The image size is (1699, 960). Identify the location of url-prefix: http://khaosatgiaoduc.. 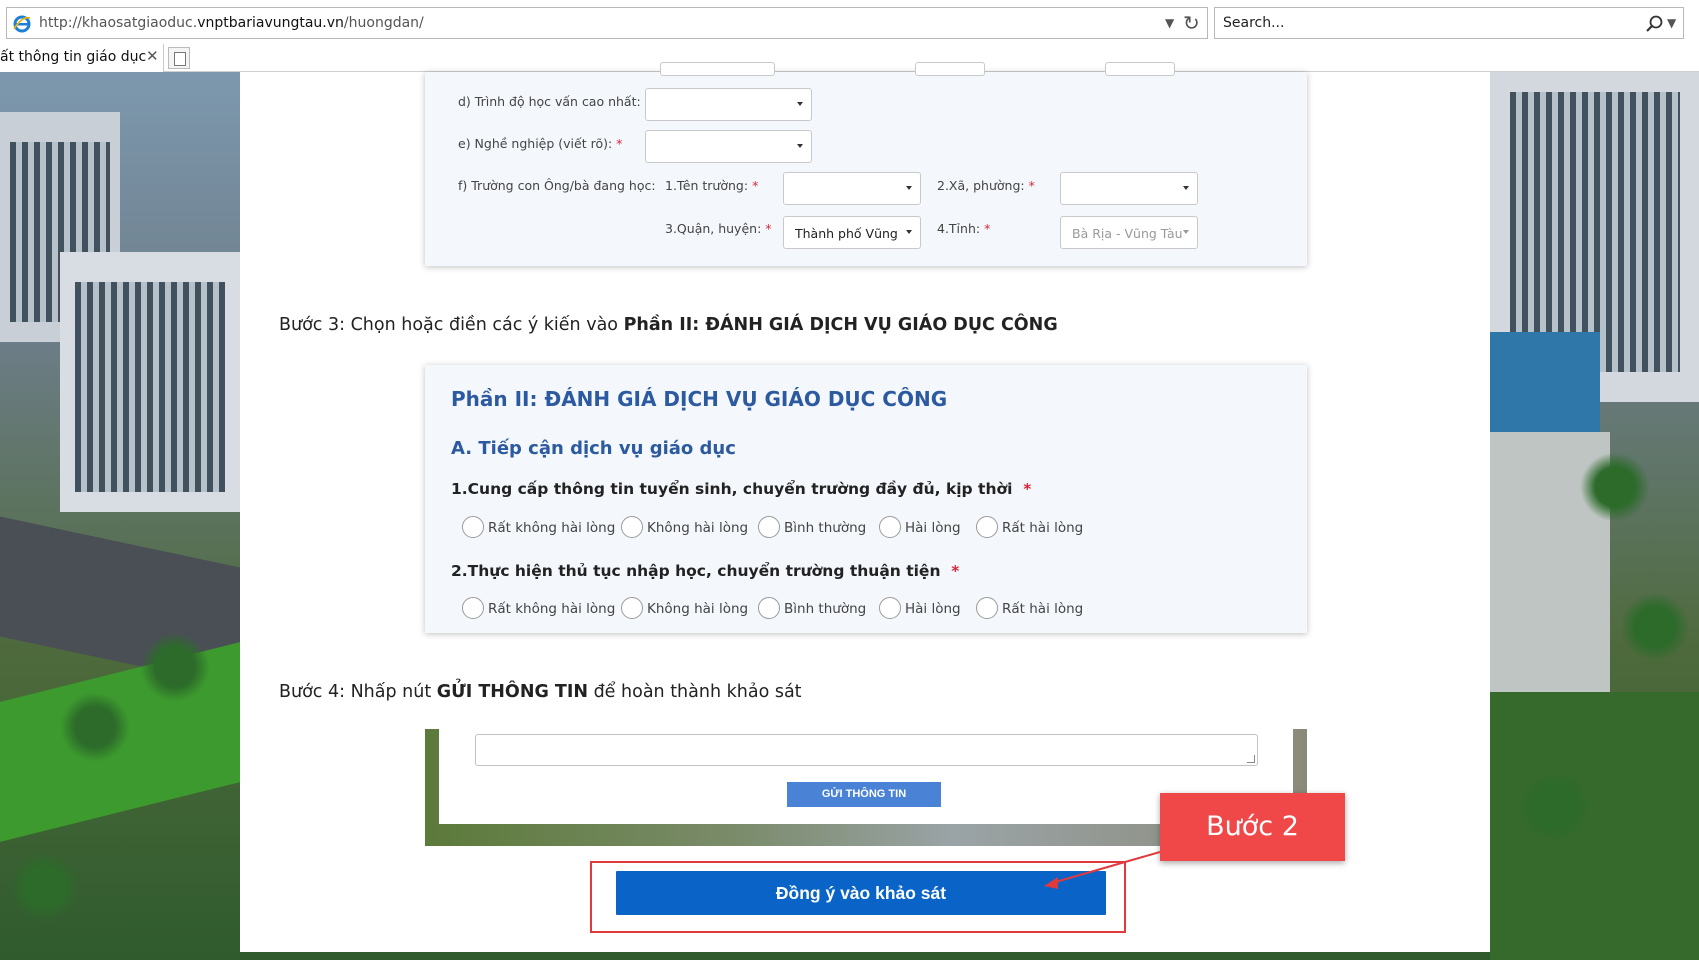
(118, 23).